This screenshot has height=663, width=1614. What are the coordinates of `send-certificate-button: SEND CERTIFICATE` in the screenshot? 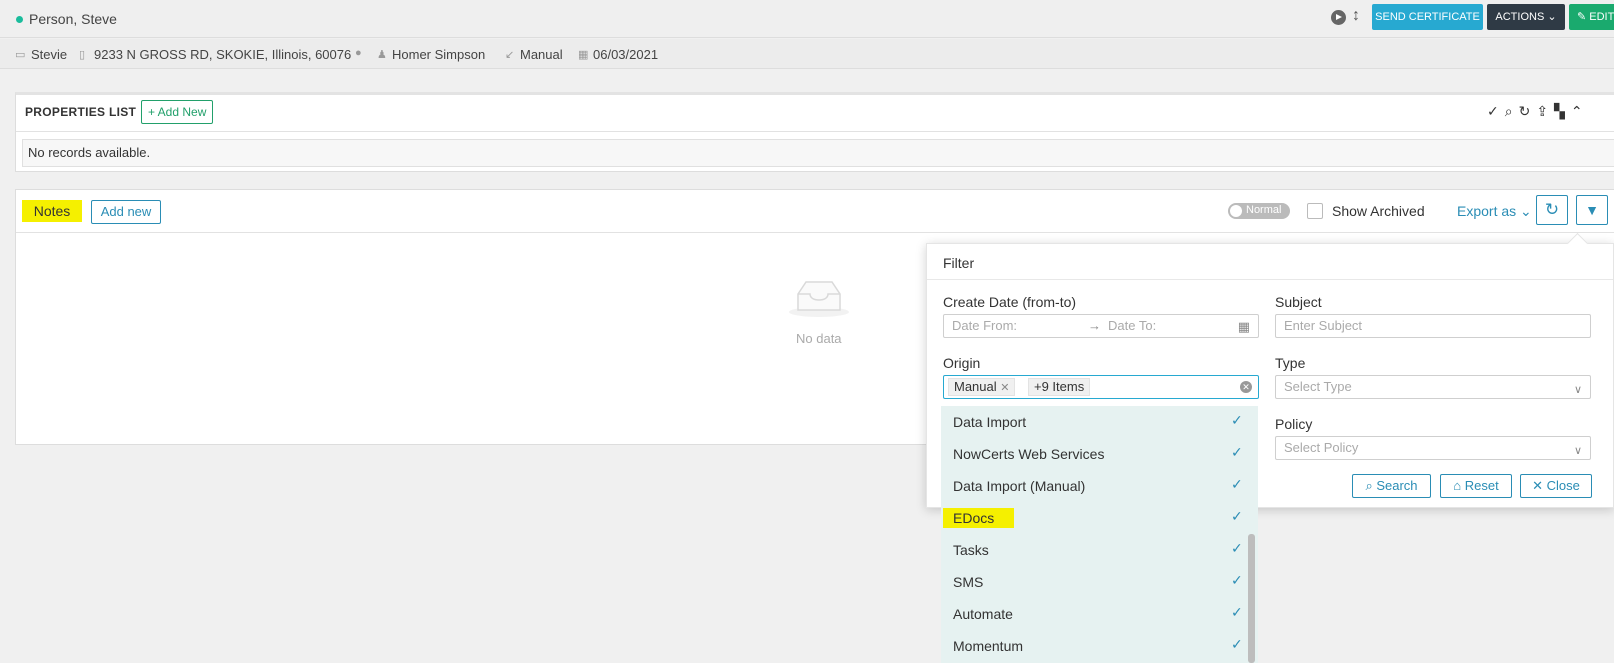 It's located at (1427, 17).